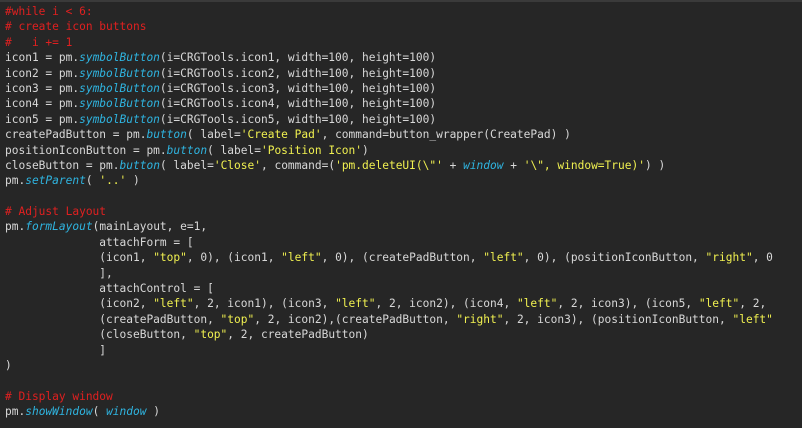 This screenshot has width=802, height=428. What do you see at coordinates (79, 258) in the screenshot?
I see `code-token-plain: (icon1,` at bounding box center [79, 258].